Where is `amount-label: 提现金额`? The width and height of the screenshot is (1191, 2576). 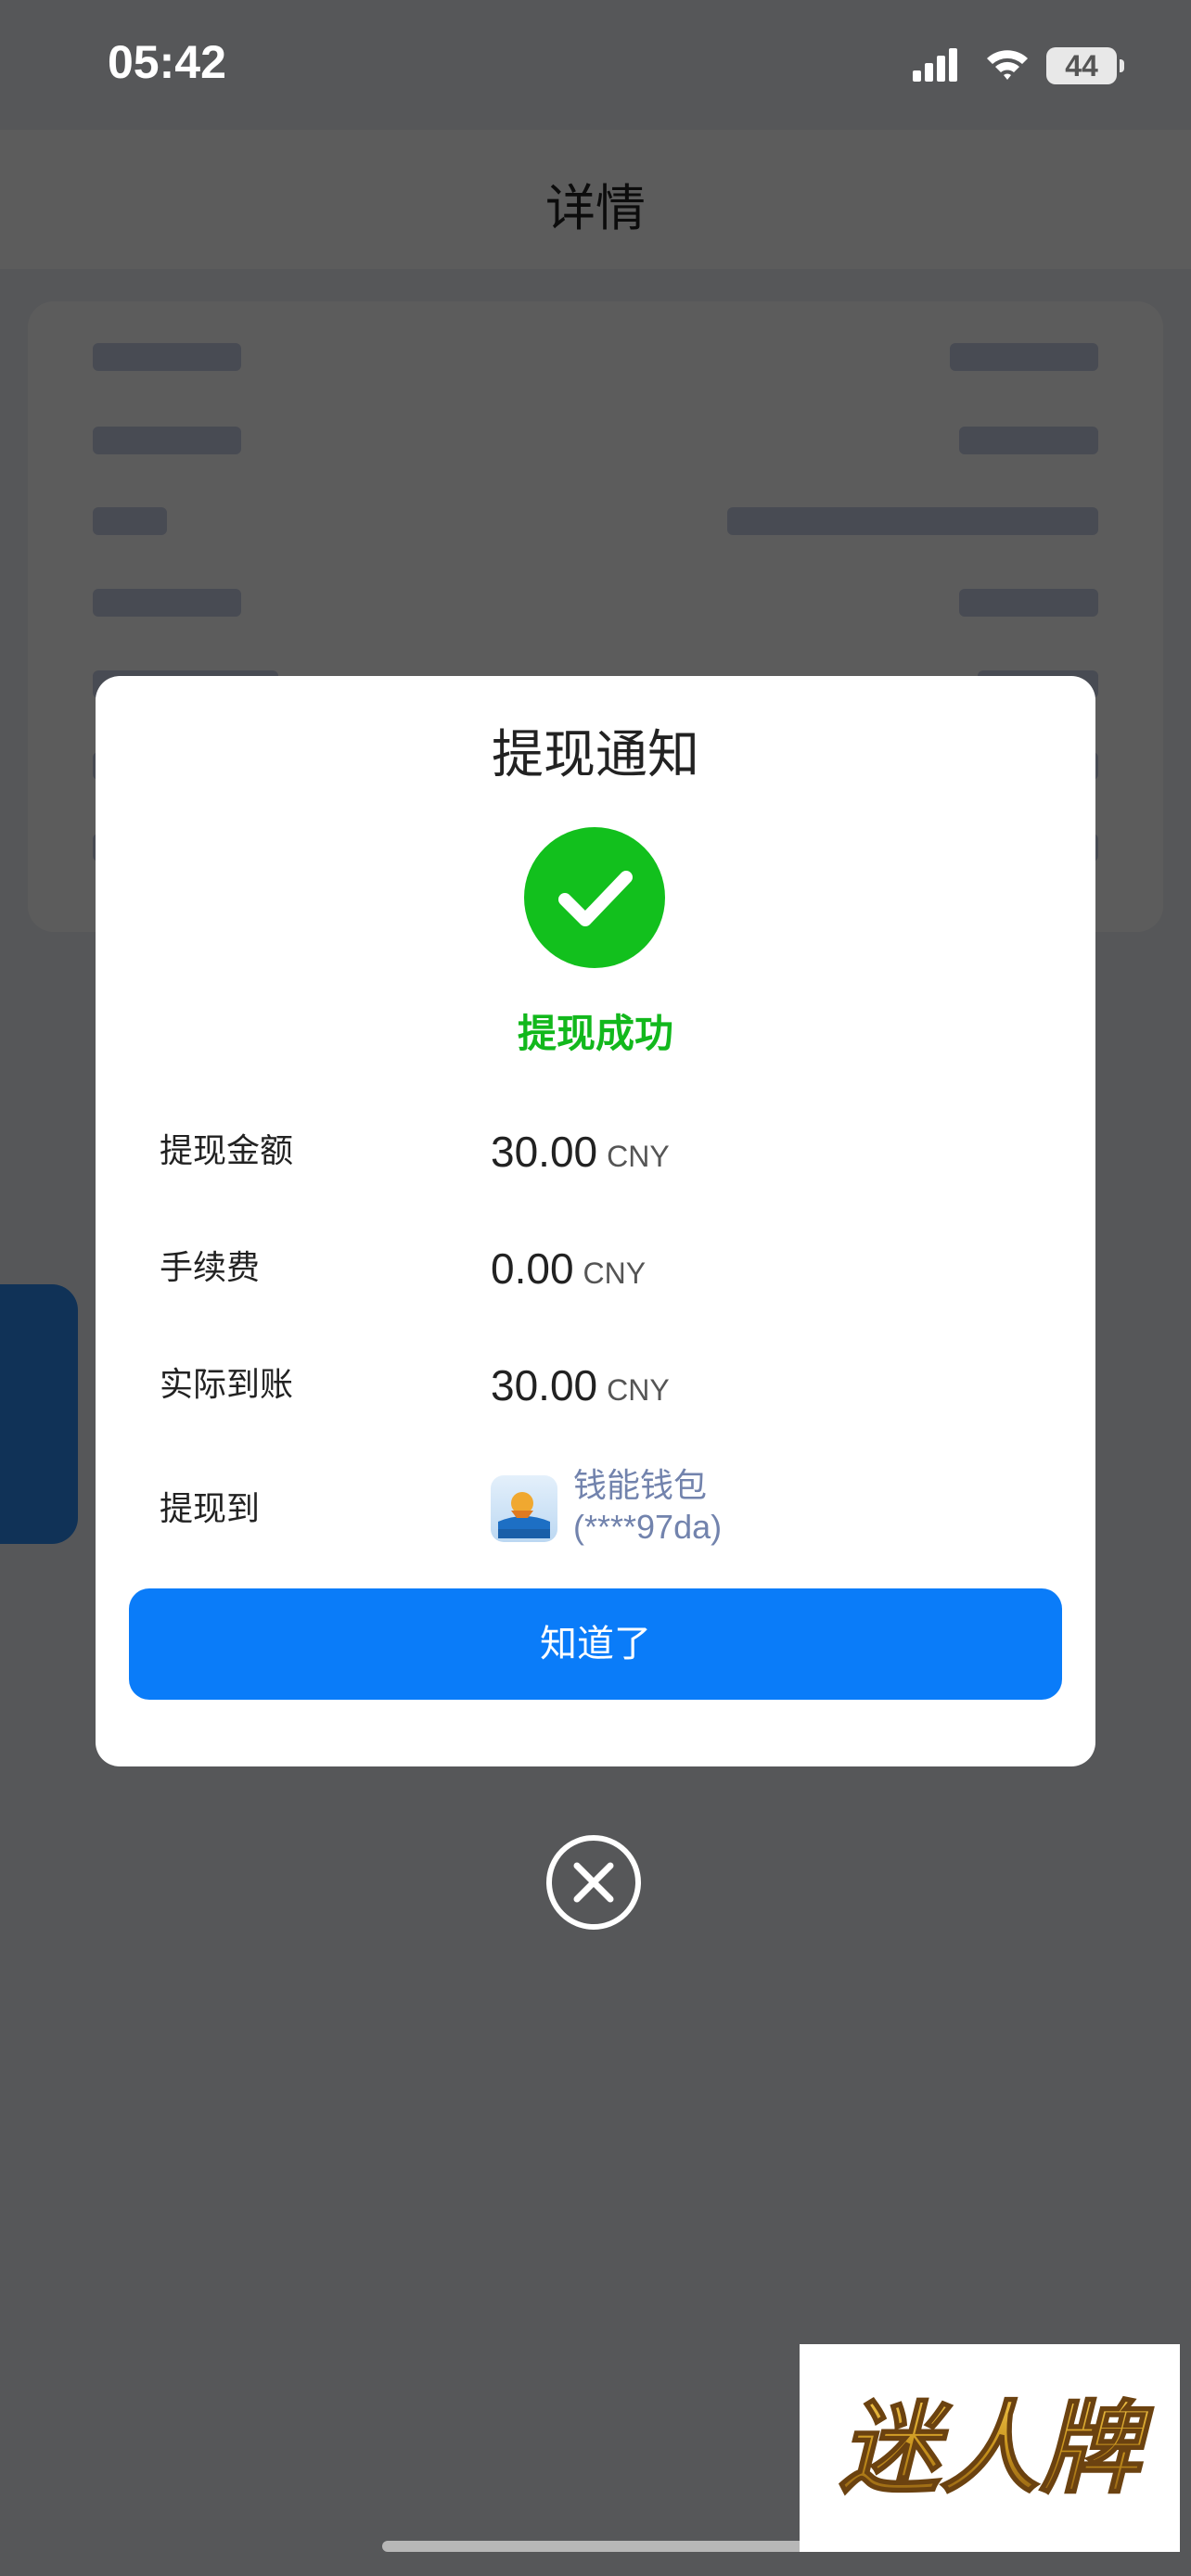 amount-label: 提现金额 is located at coordinates (227, 1151).